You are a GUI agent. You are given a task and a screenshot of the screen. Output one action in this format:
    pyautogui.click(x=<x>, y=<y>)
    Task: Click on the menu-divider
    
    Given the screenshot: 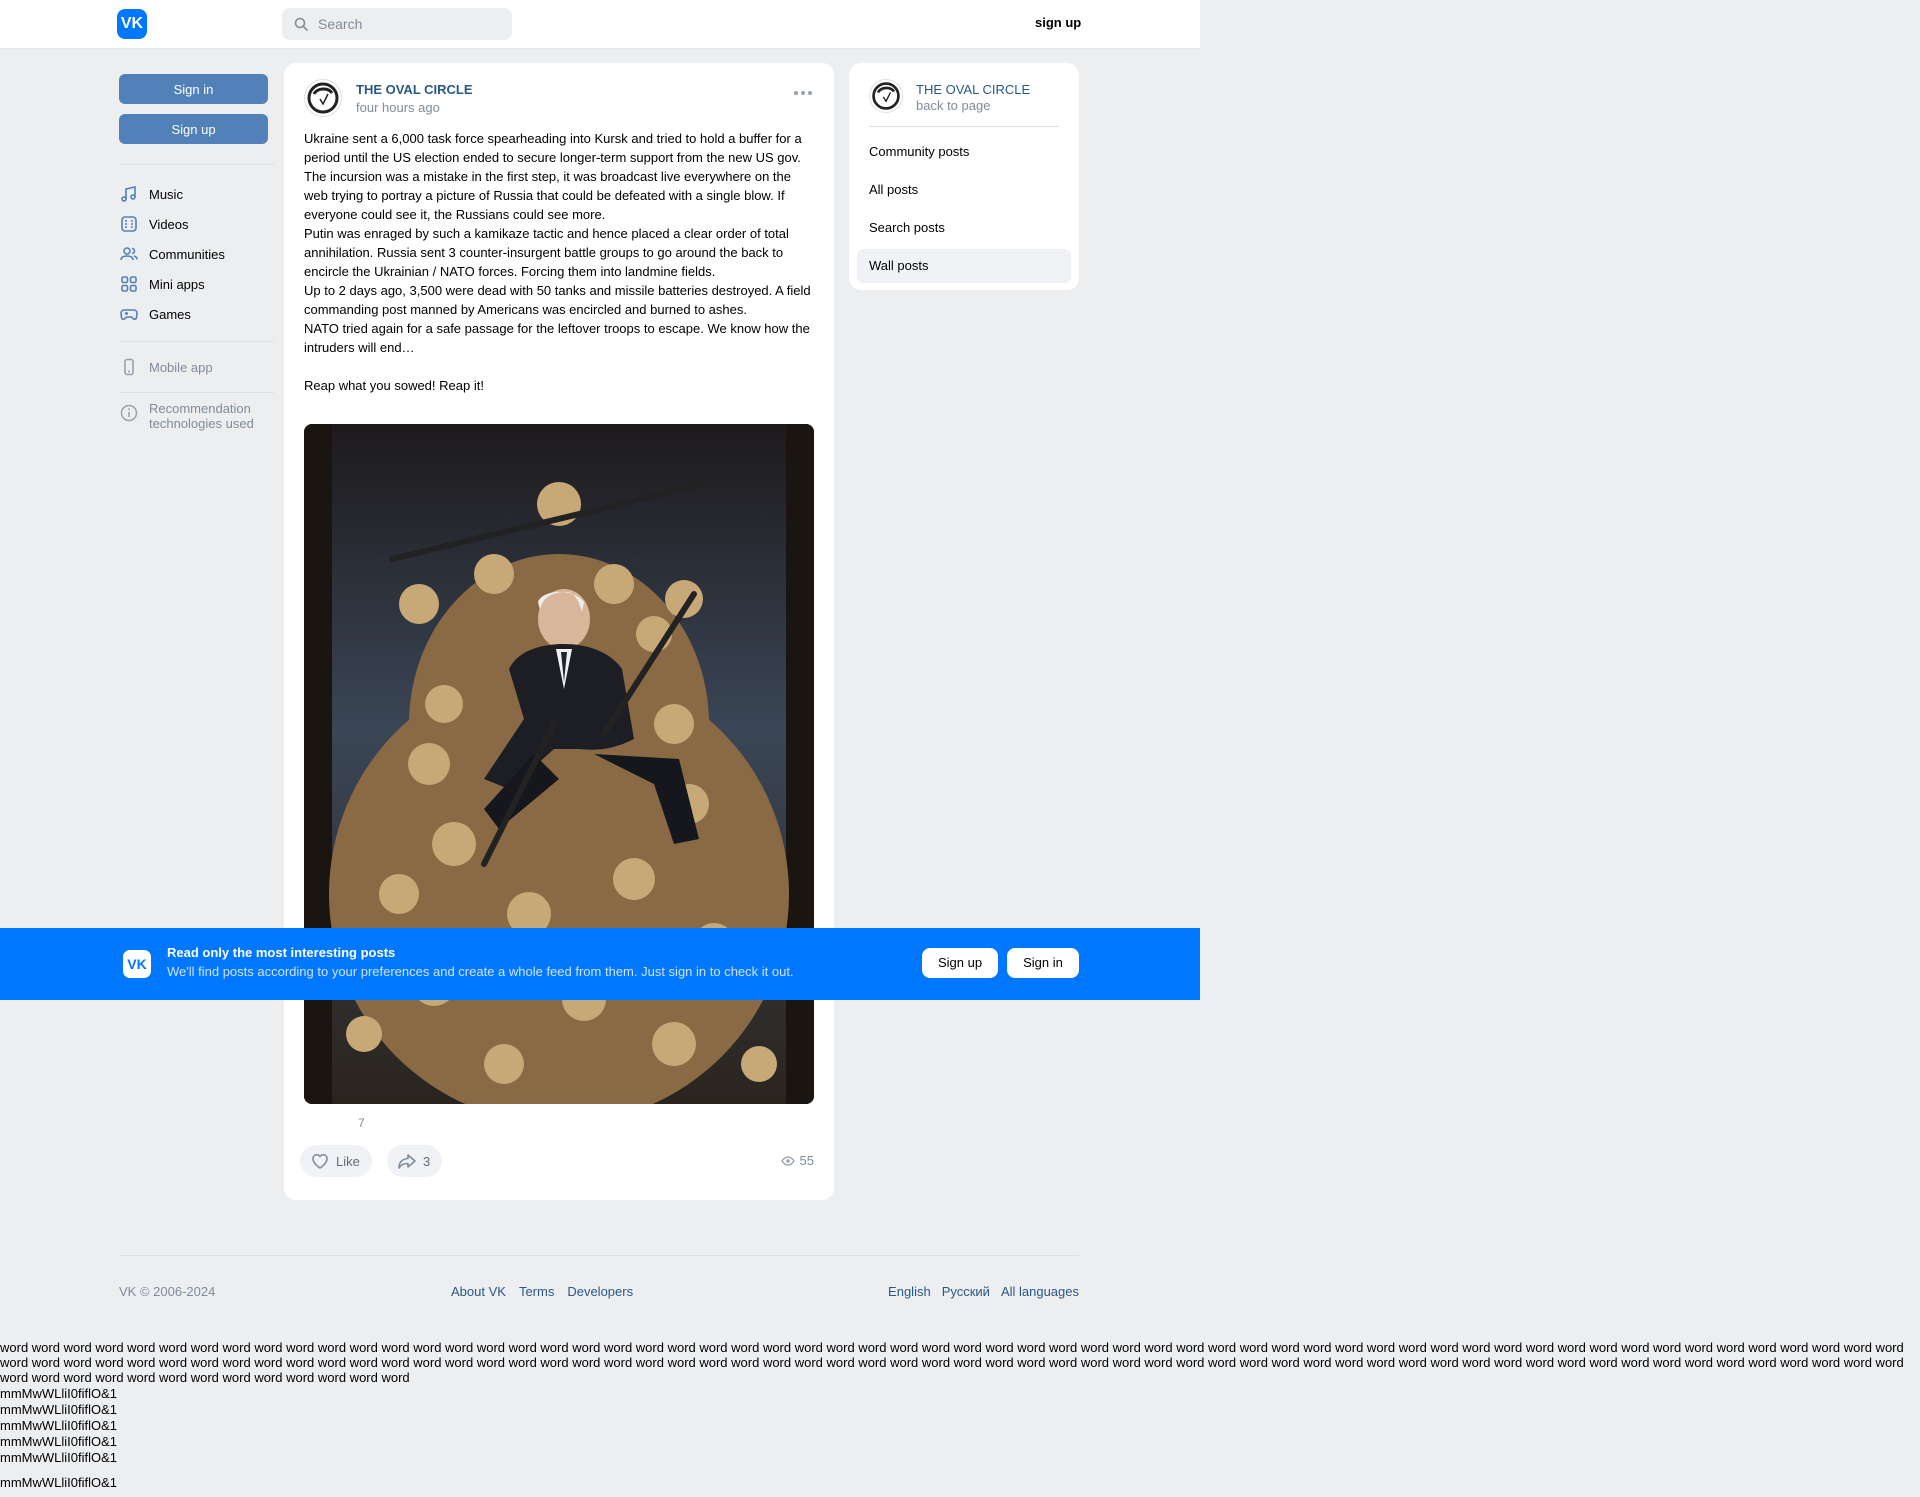 What is the action you would take?
    pyautogui.click(x=964, y=126)
    